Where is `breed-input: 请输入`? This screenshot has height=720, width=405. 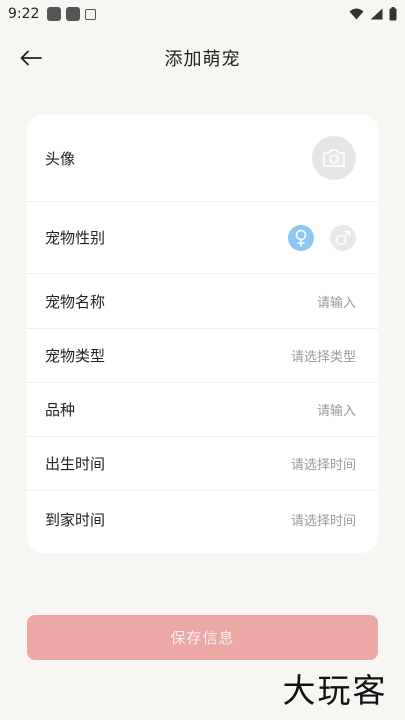 breed-input: 请输入 is located at coordinates (336, 409).